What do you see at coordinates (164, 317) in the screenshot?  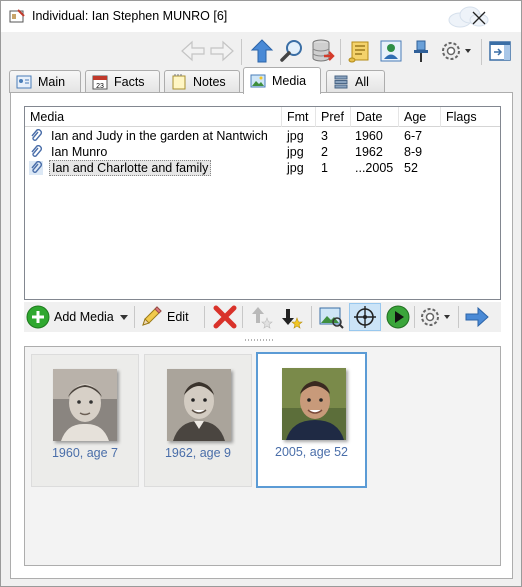 I see `edit-button: Edit` at bounding box center [164, 317].